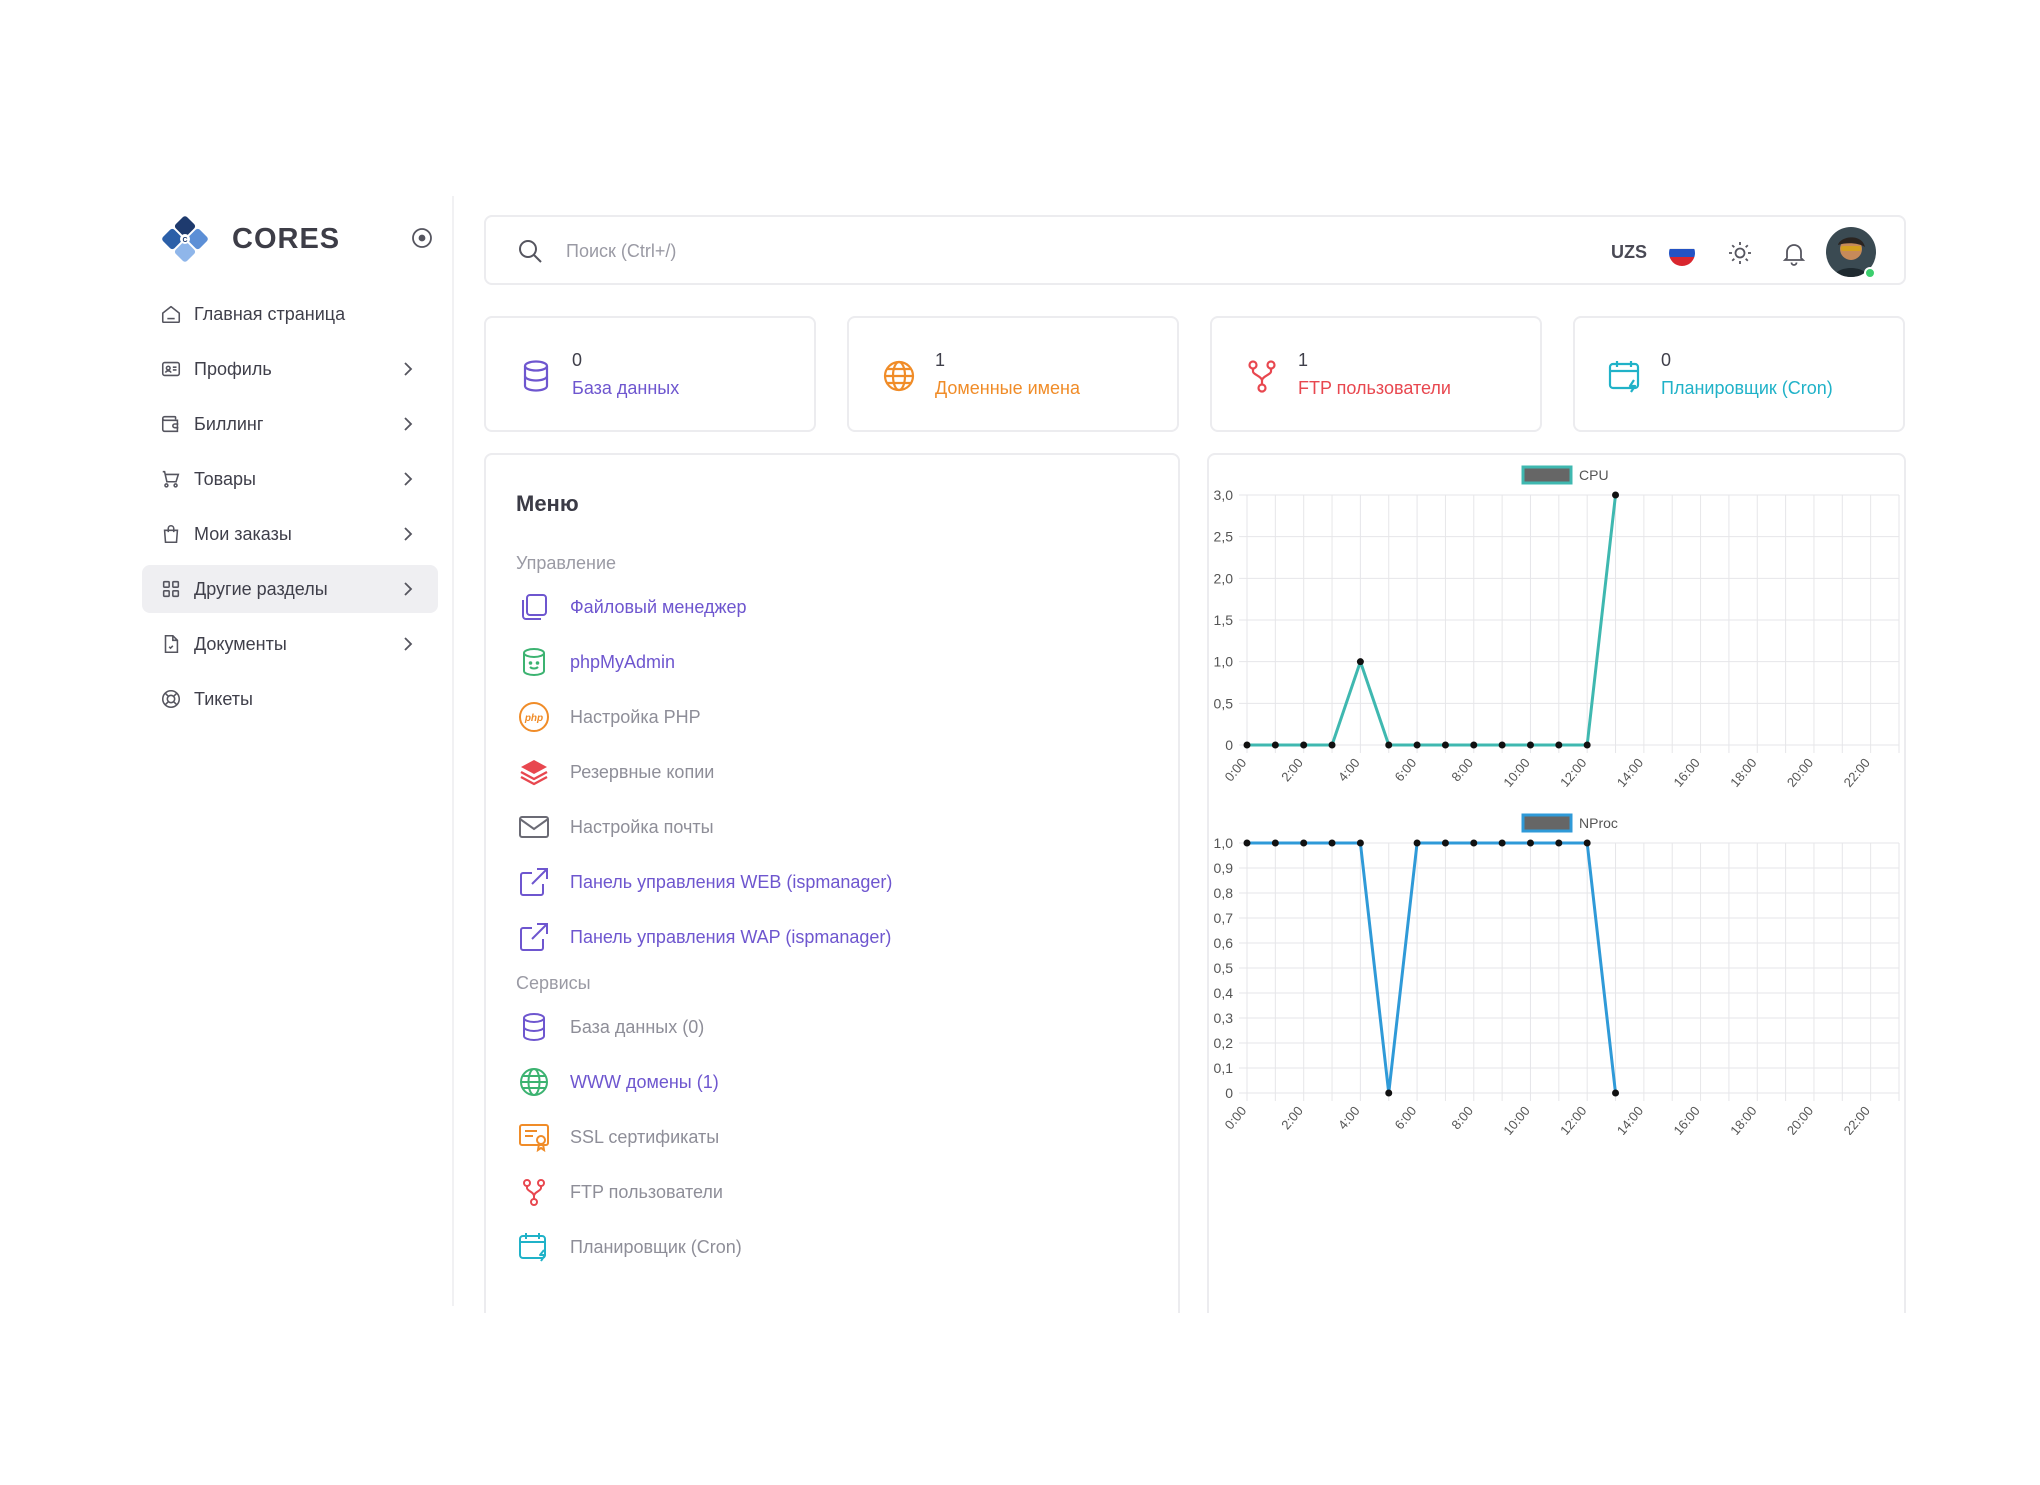  I want to click on bell-icon, so click(1794, 253).